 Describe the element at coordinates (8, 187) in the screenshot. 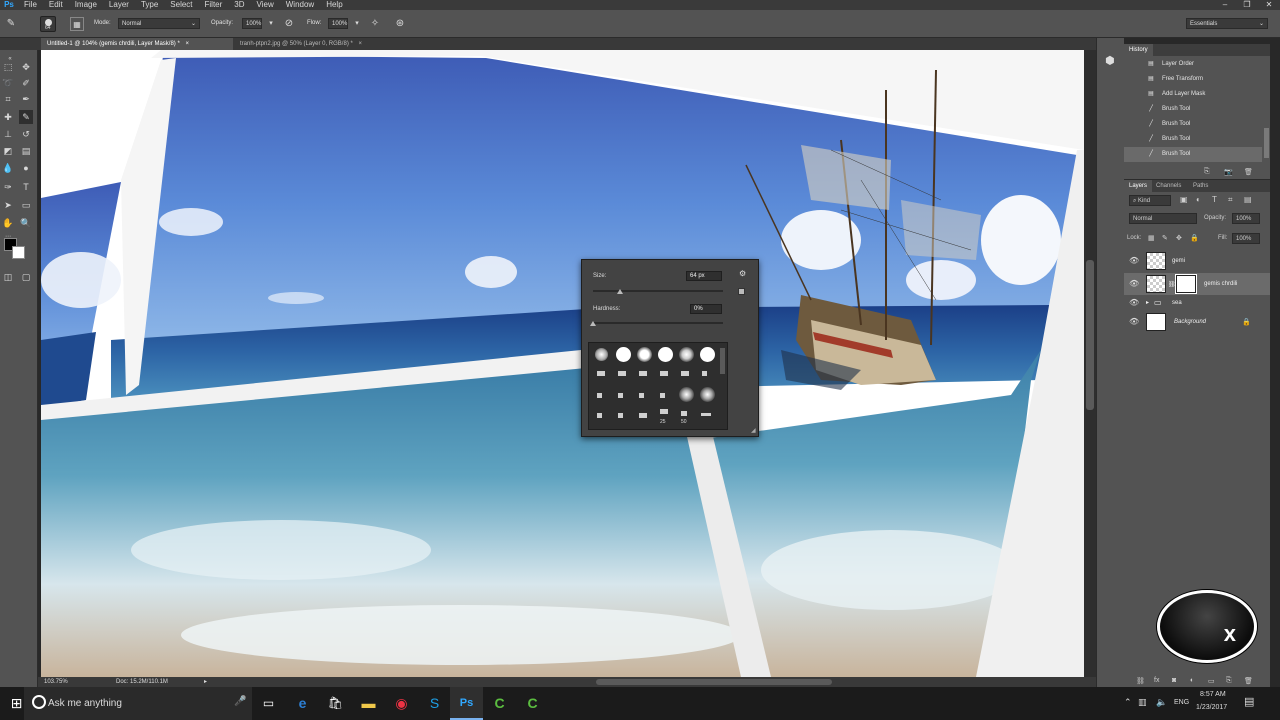

I see `pen-tool-icon: ✑` at that location.